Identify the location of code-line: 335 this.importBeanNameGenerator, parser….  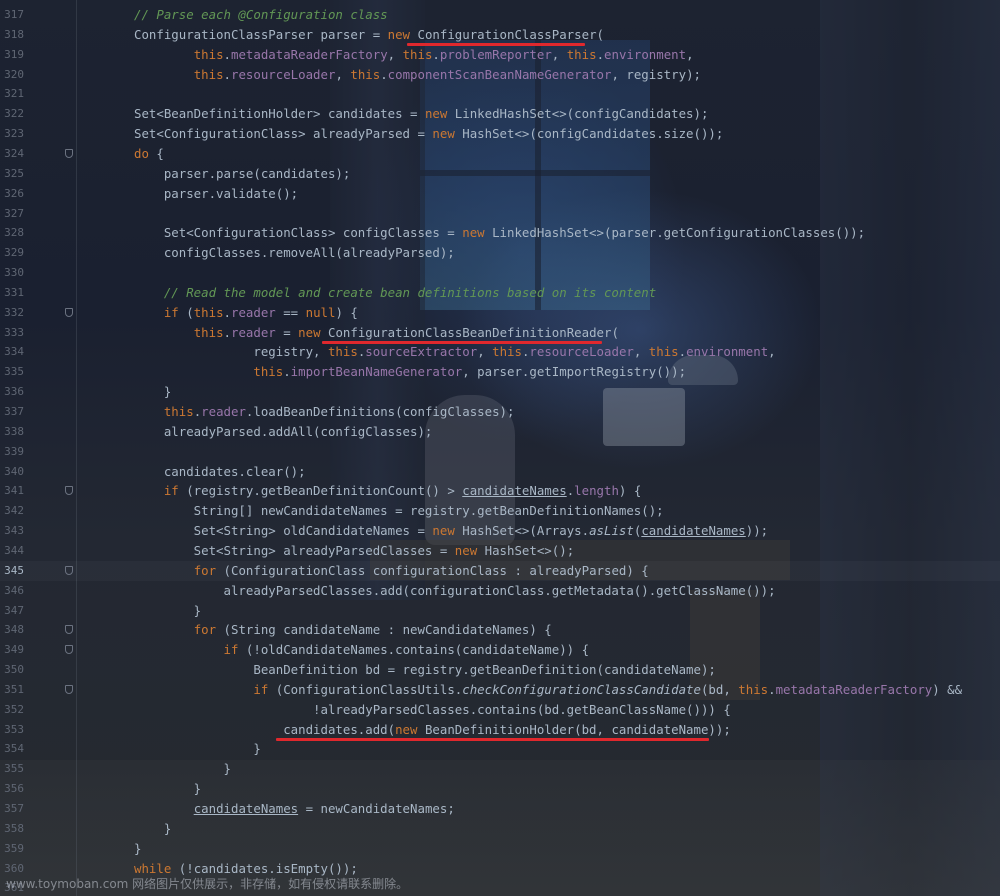
(500, 372).